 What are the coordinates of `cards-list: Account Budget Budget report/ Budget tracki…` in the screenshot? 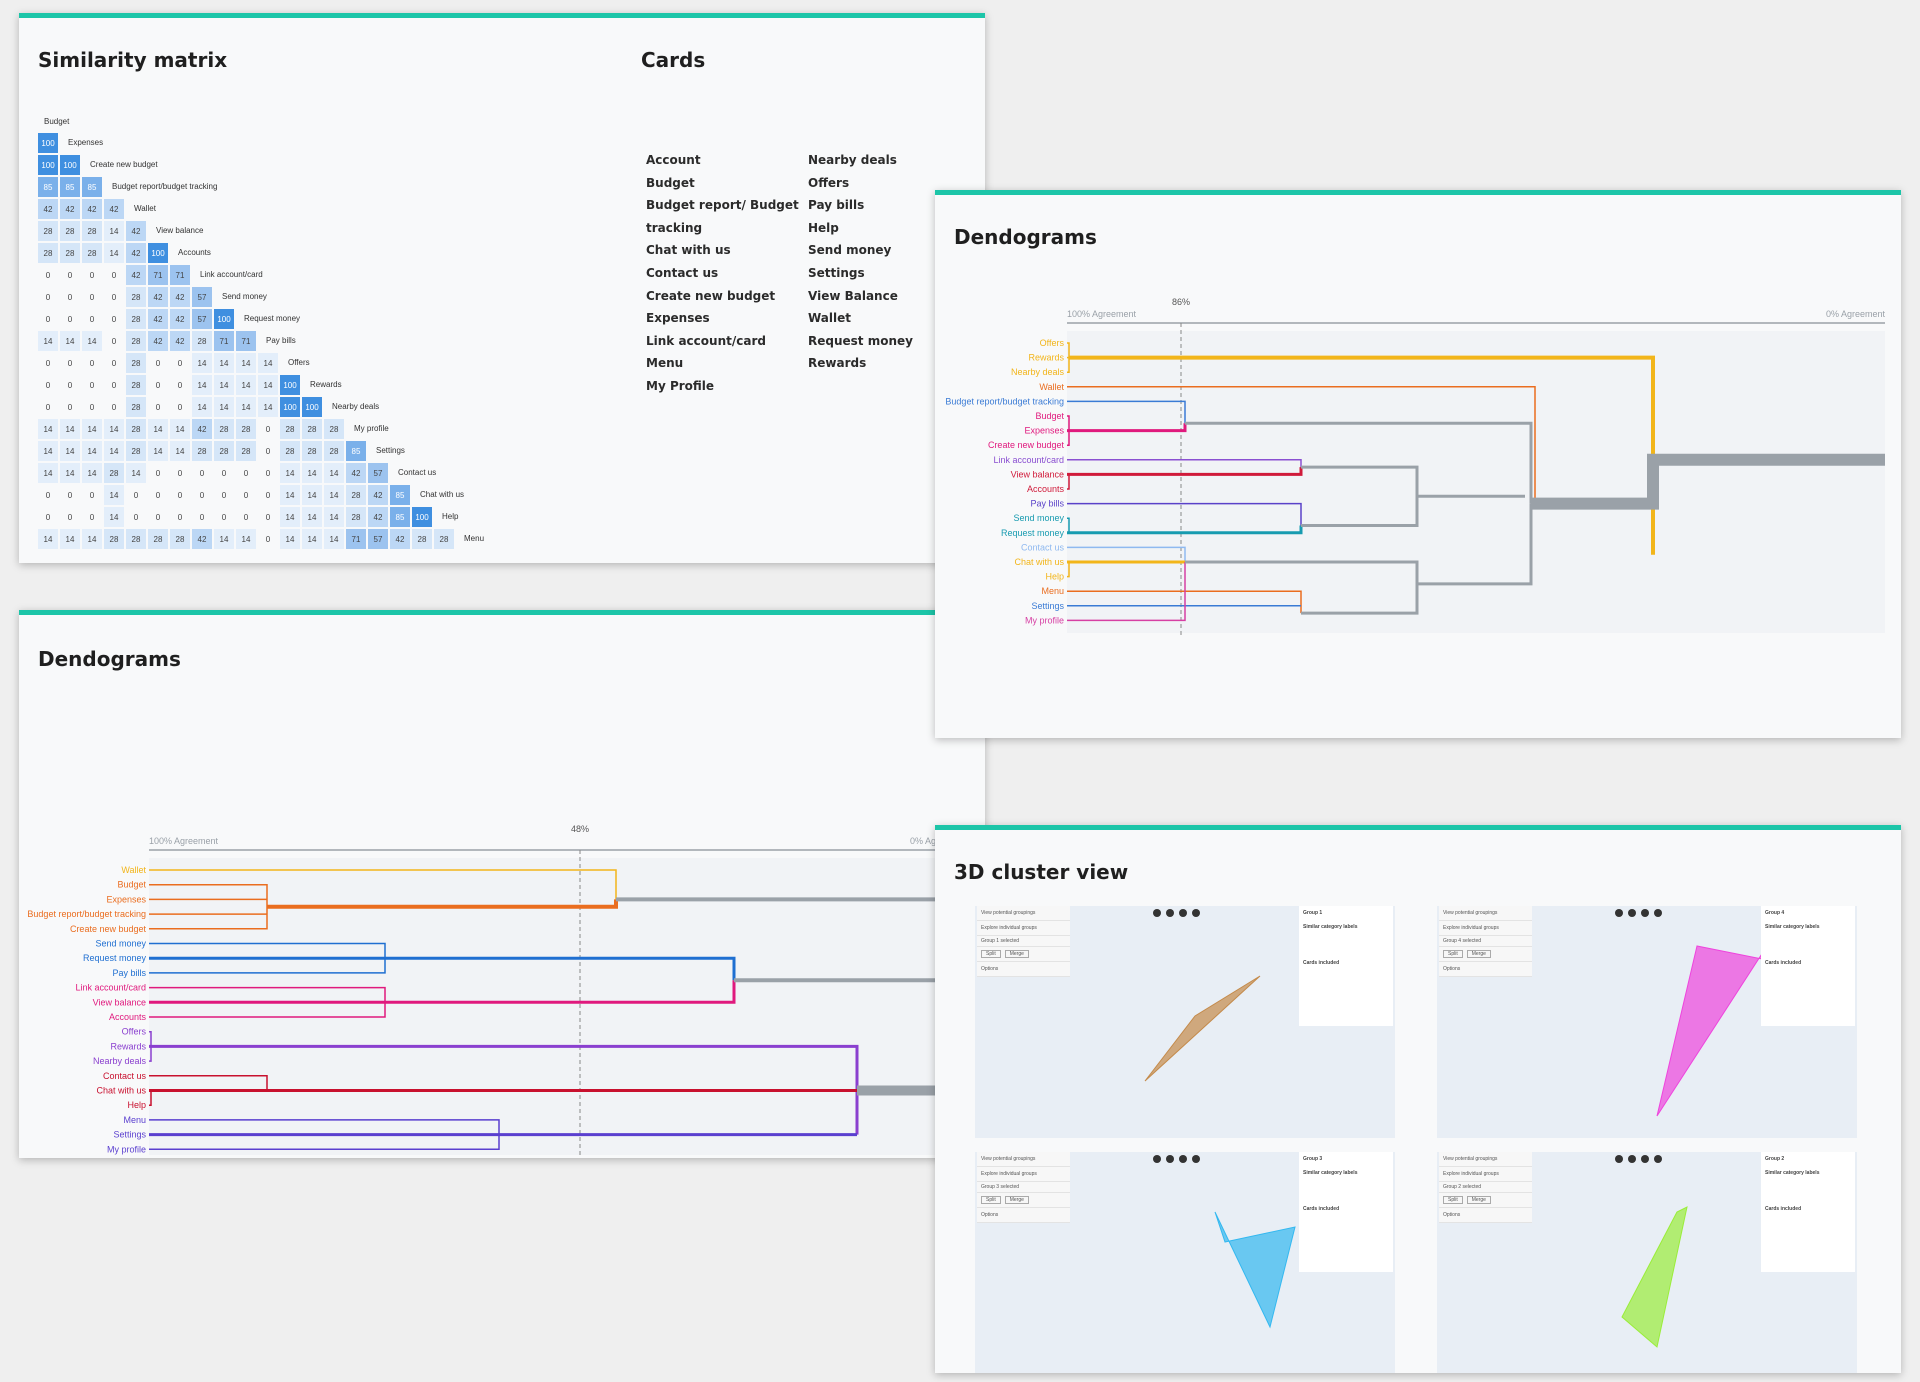 It's located at (811, 283).